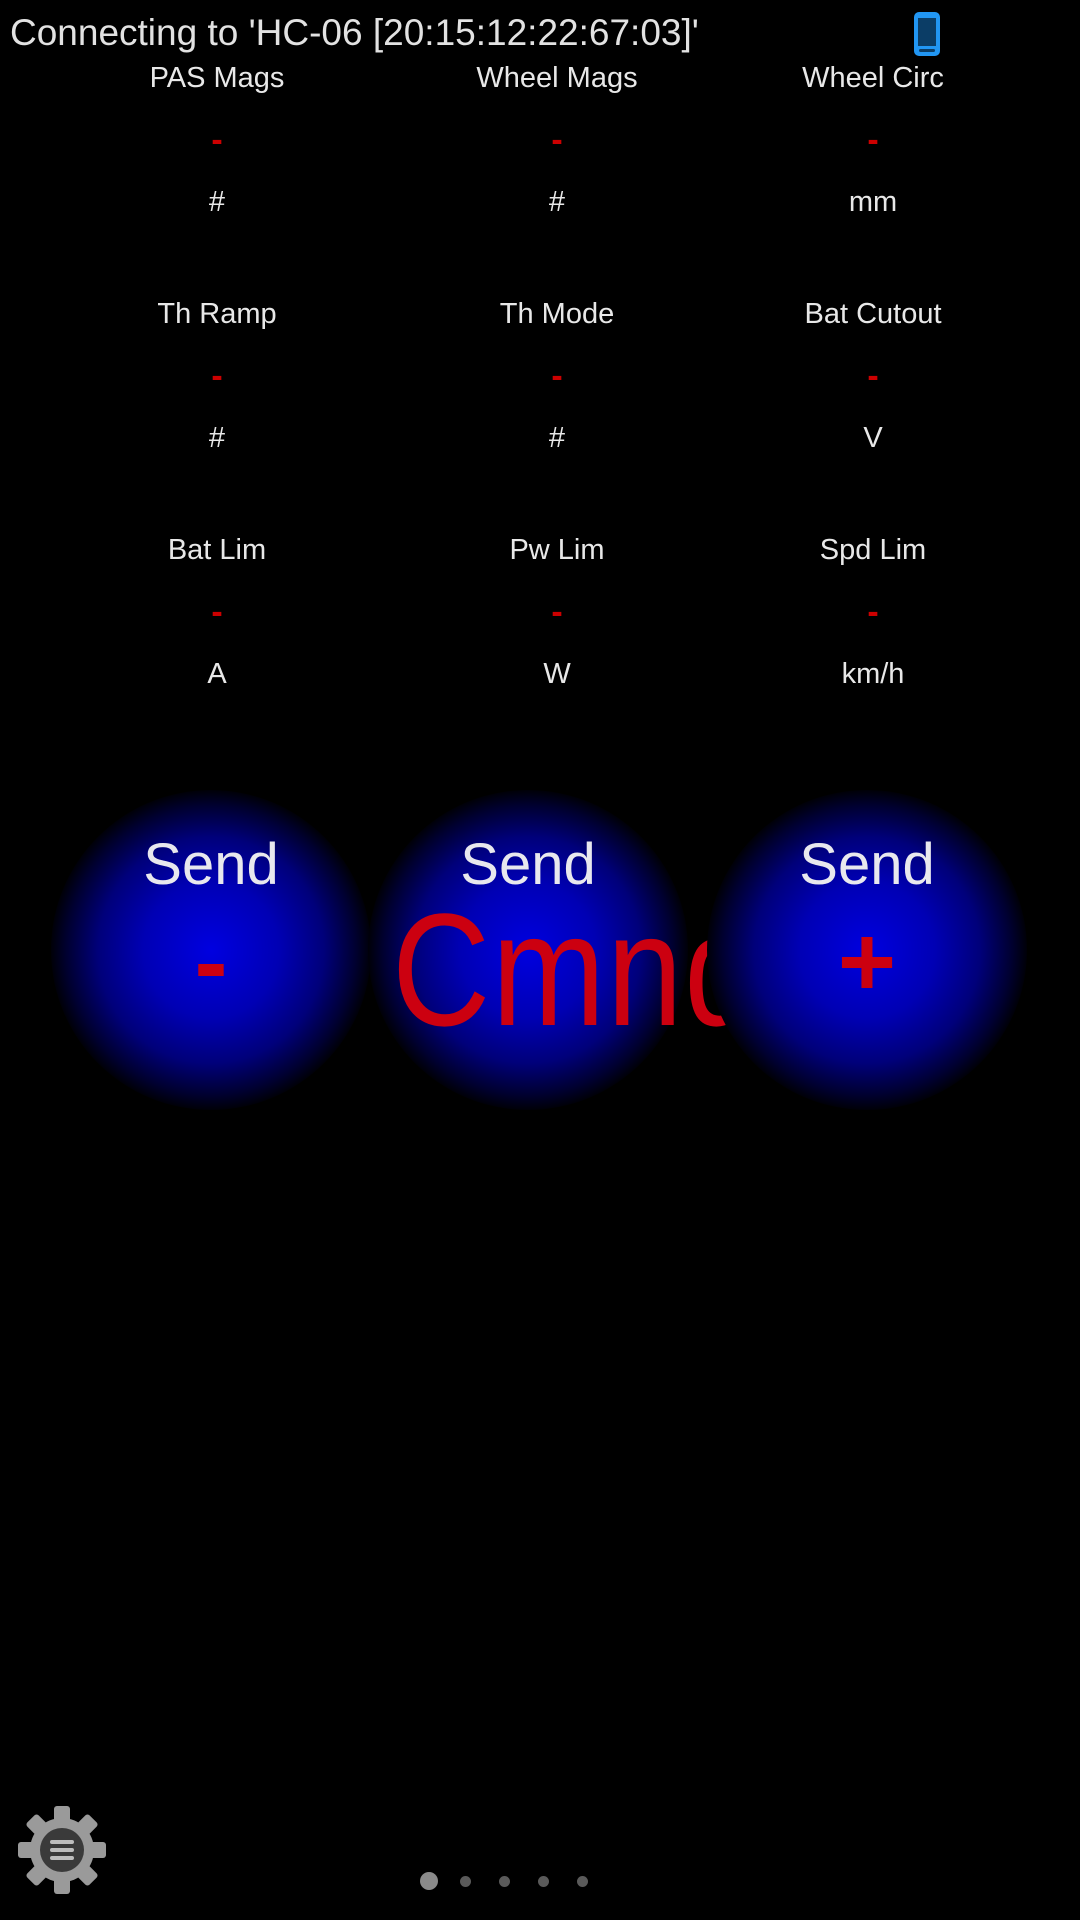 The width and height of the screenshot is (1080, 1920). I want to click on param-unit: km/h, so click(873, 674).